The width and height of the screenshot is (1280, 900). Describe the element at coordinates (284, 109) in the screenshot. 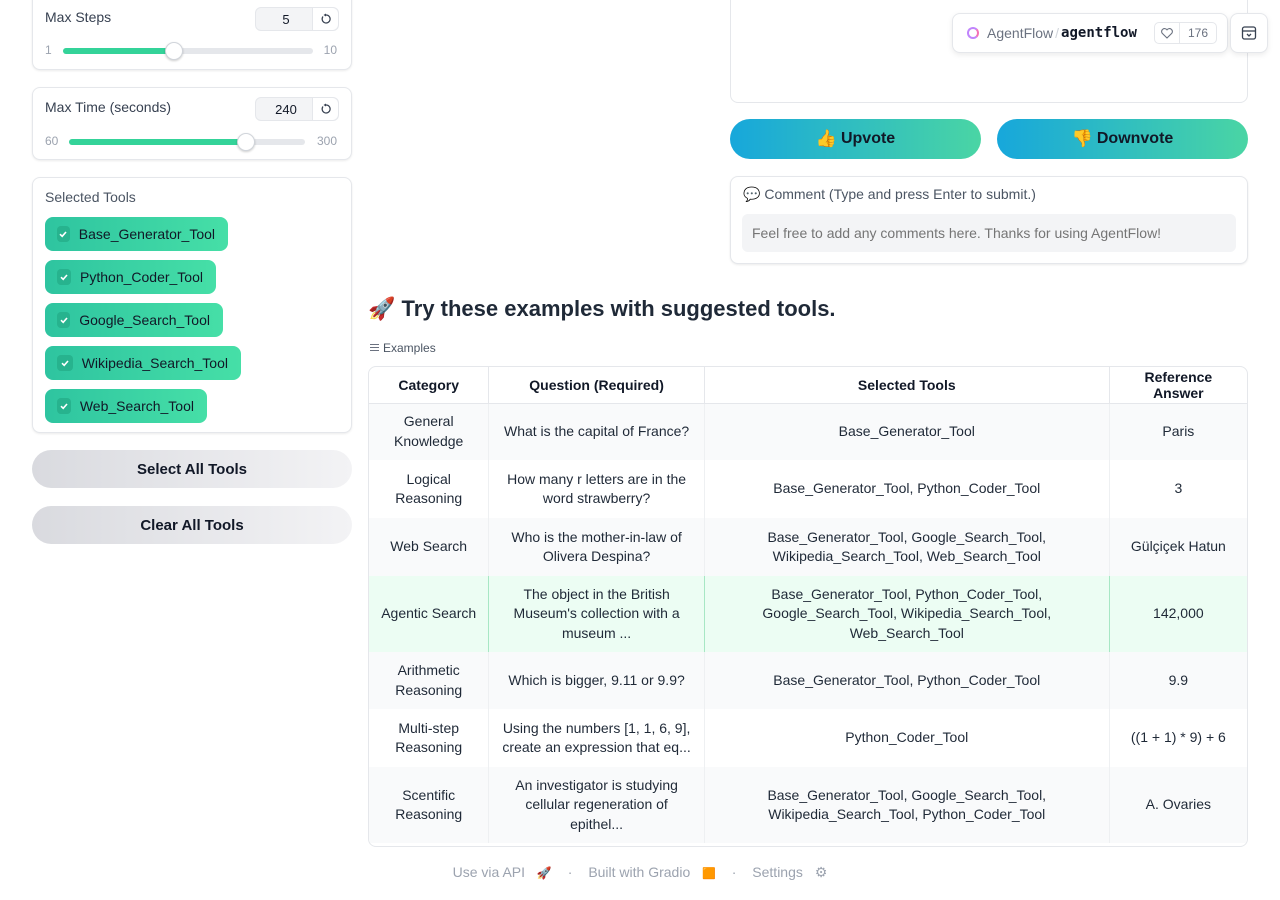

I see `max-time-value: 240` at that location.